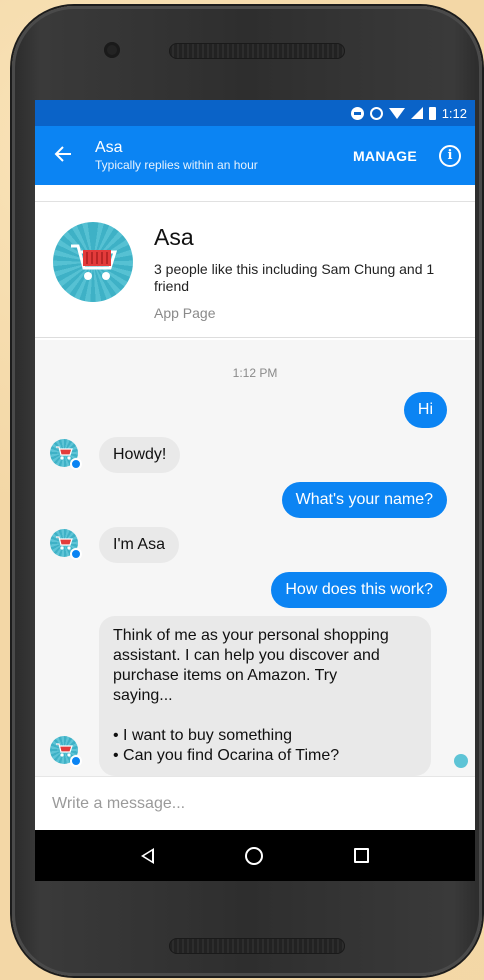  Describe the element at coordinates (176, 164) in the screenshot. I see `response-time: Typically replies within an hour` at that location.